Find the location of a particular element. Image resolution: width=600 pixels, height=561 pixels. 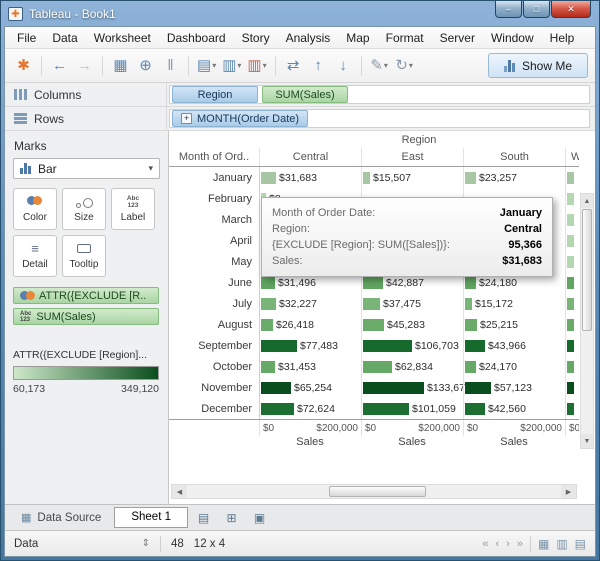

label-button: Abc 123 Label is located at coordinates (133, 209).